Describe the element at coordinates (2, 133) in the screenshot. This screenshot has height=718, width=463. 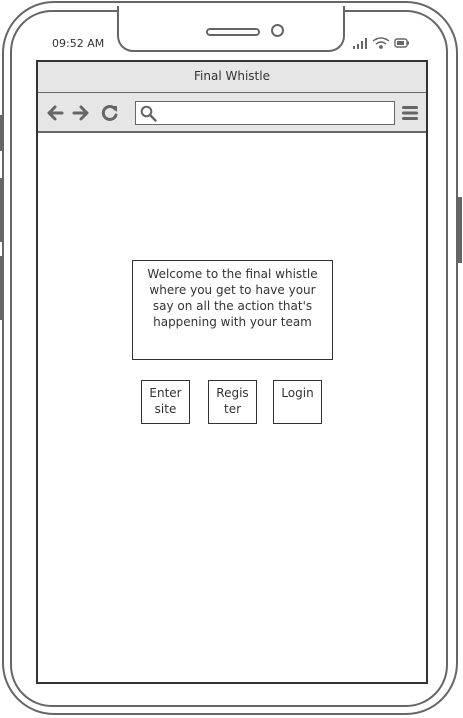
I see `side-button-mute` at that location.